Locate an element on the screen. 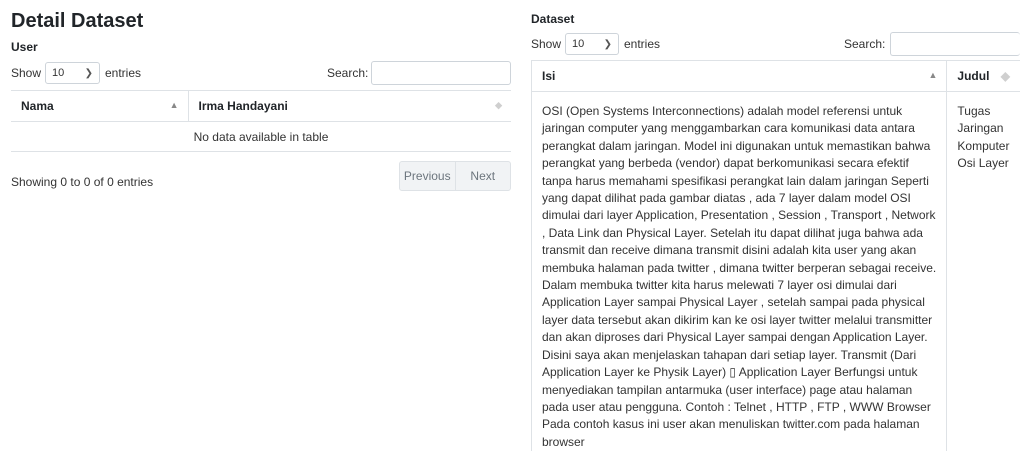 This screenshot has width=1020, height=455. column-header-label: Judul is located at coordinates (973, 76).